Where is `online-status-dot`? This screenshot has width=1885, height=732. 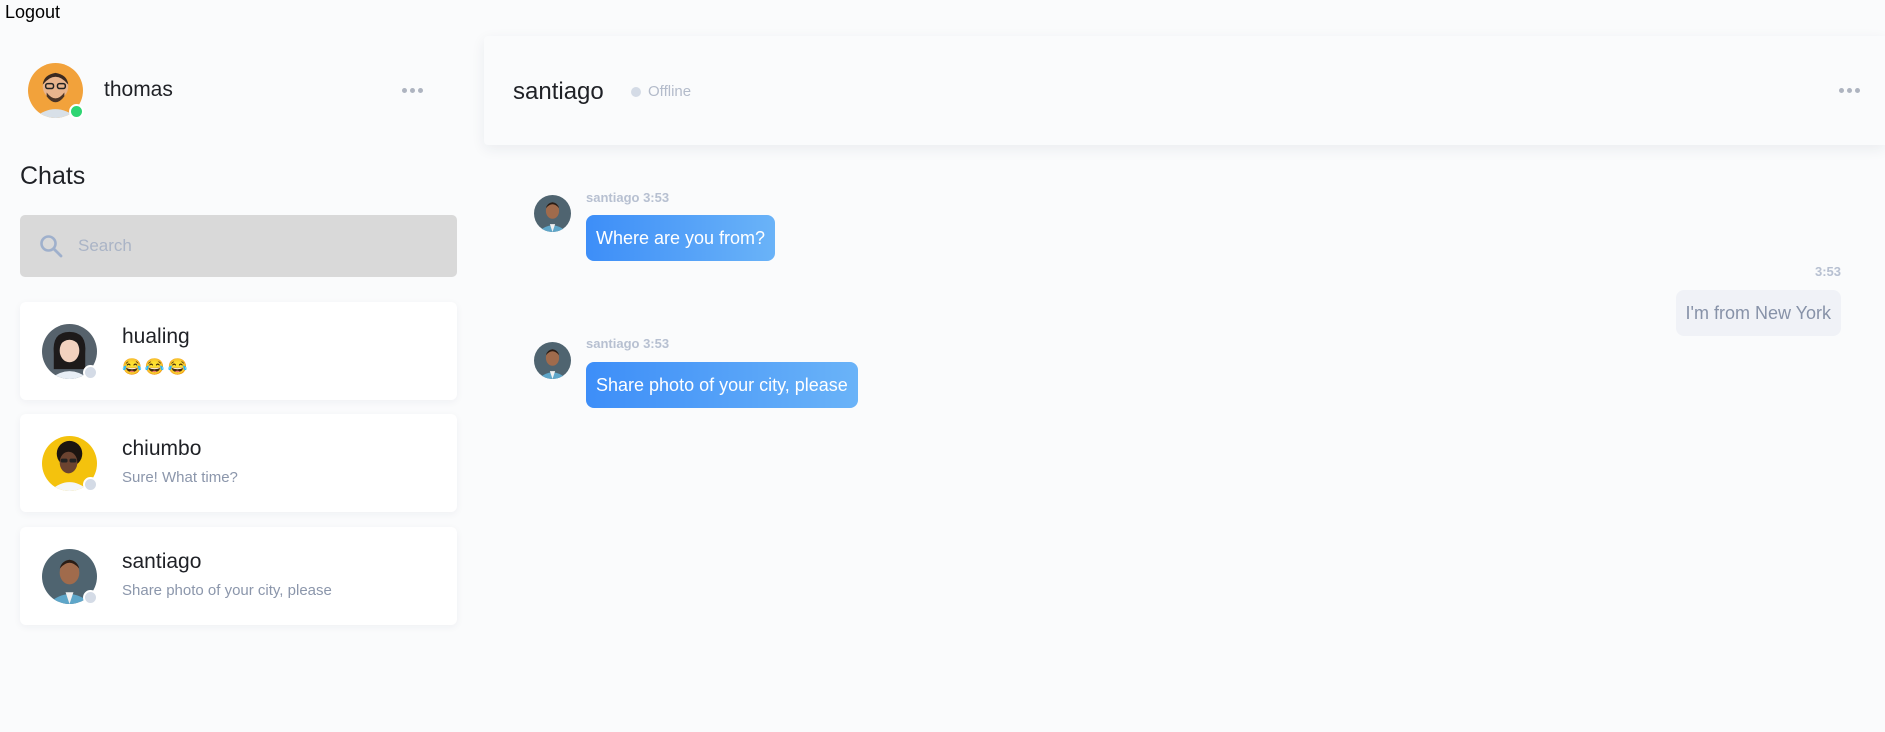 online-status-dot is located at coordinates (76, 111).